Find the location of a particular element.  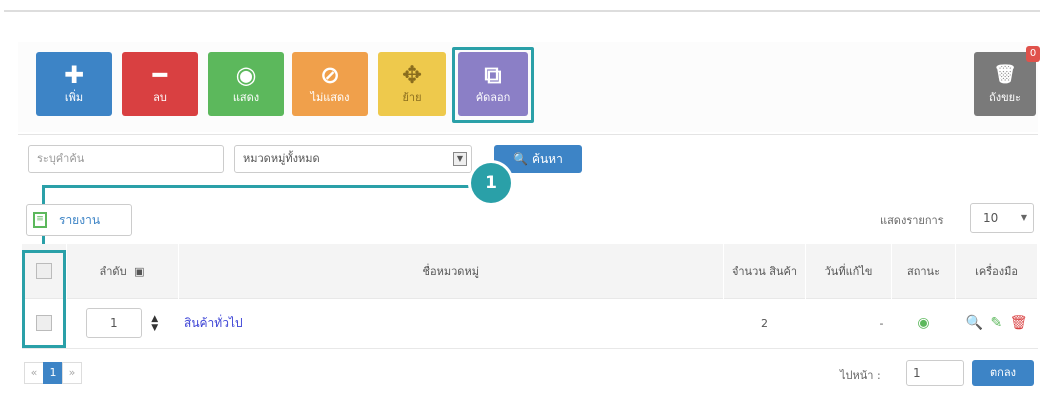

move-button: ✥ ย้าย is located at coordinates (412, 84).